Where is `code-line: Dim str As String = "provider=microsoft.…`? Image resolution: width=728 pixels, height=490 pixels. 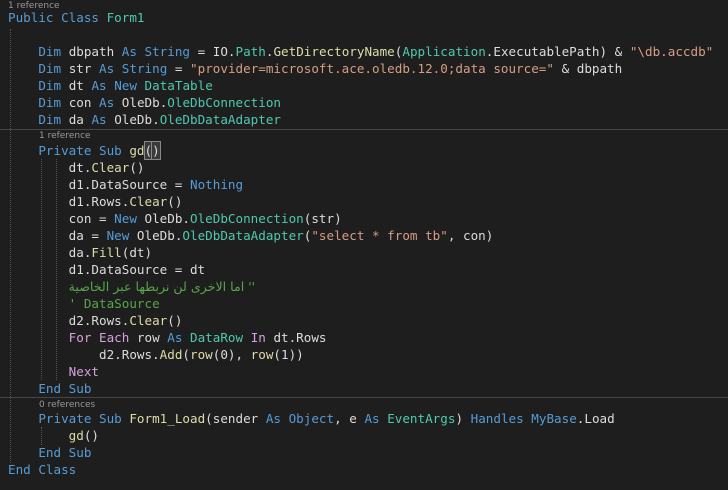 code-line: Dim str As String = "provider=microsoft.… is located at coordinates (315, 68).